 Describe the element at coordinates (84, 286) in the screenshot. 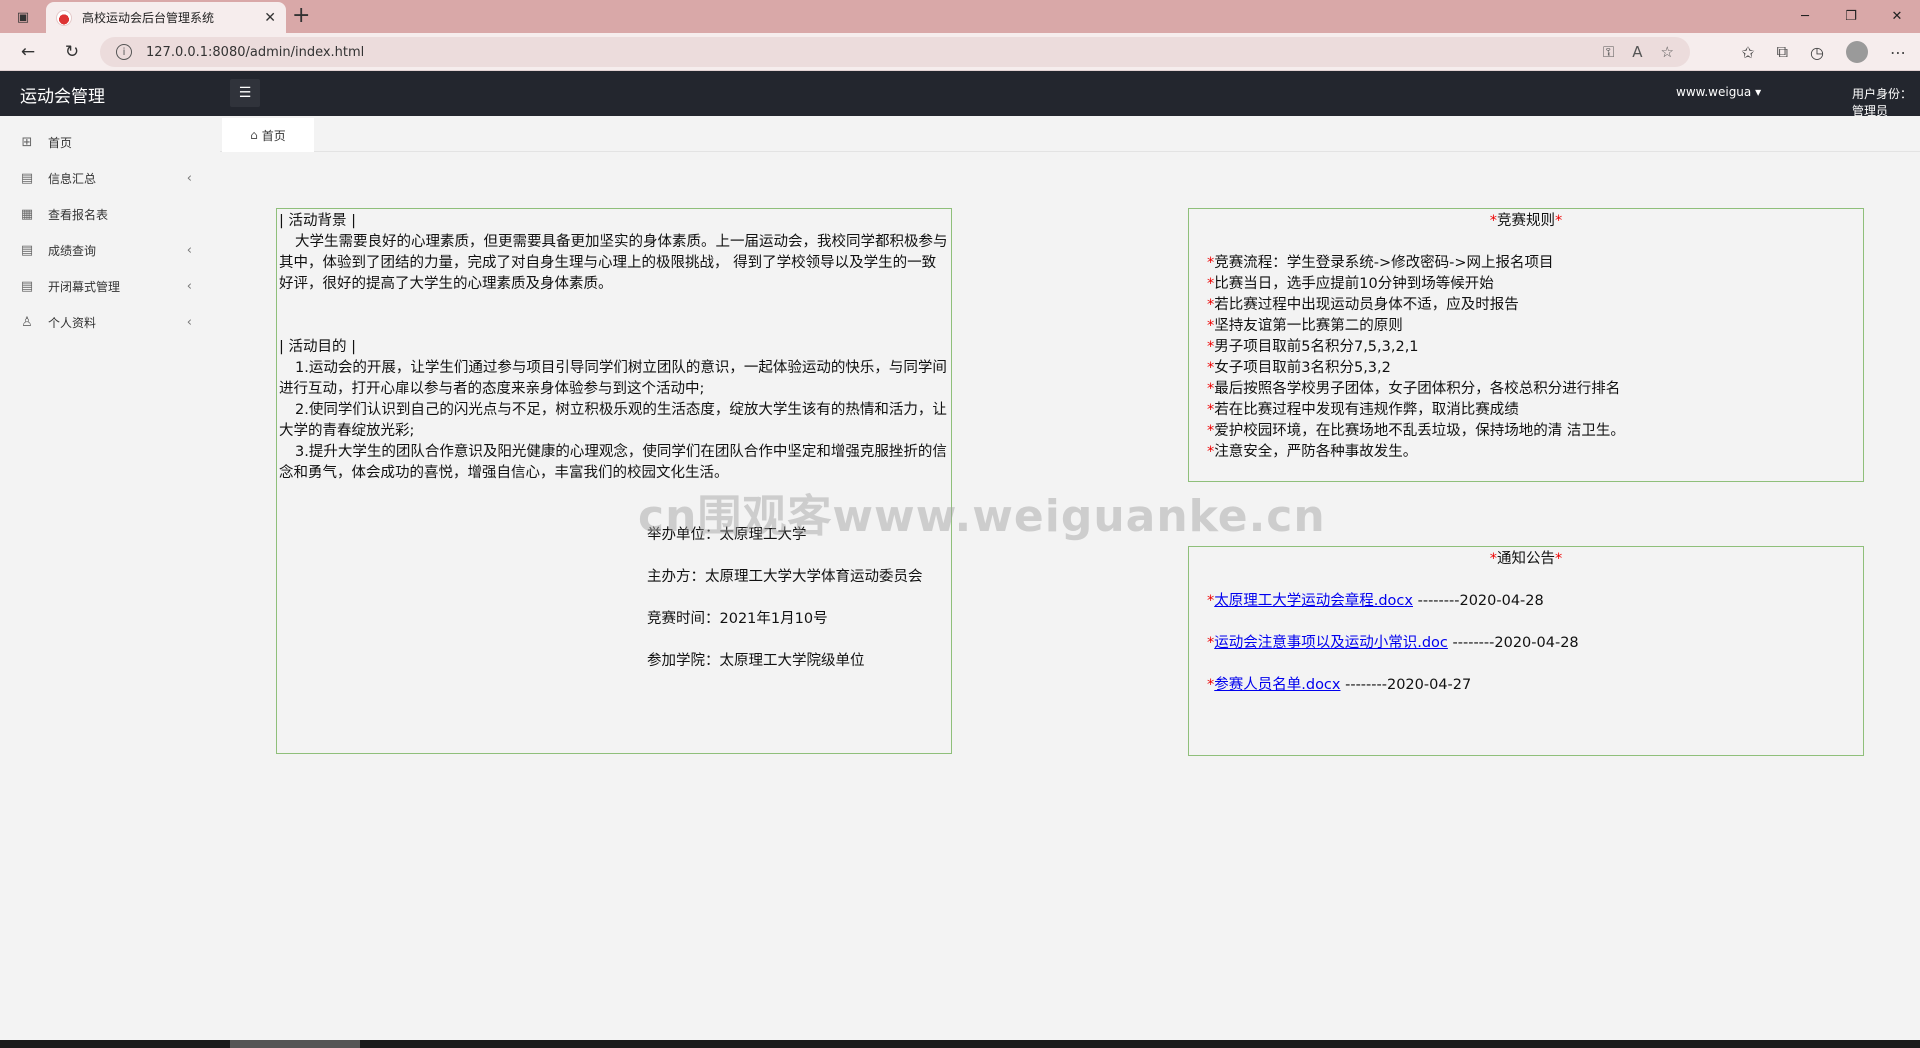

I see `sidebar-item-label: 开闭幕式管理` at that location.